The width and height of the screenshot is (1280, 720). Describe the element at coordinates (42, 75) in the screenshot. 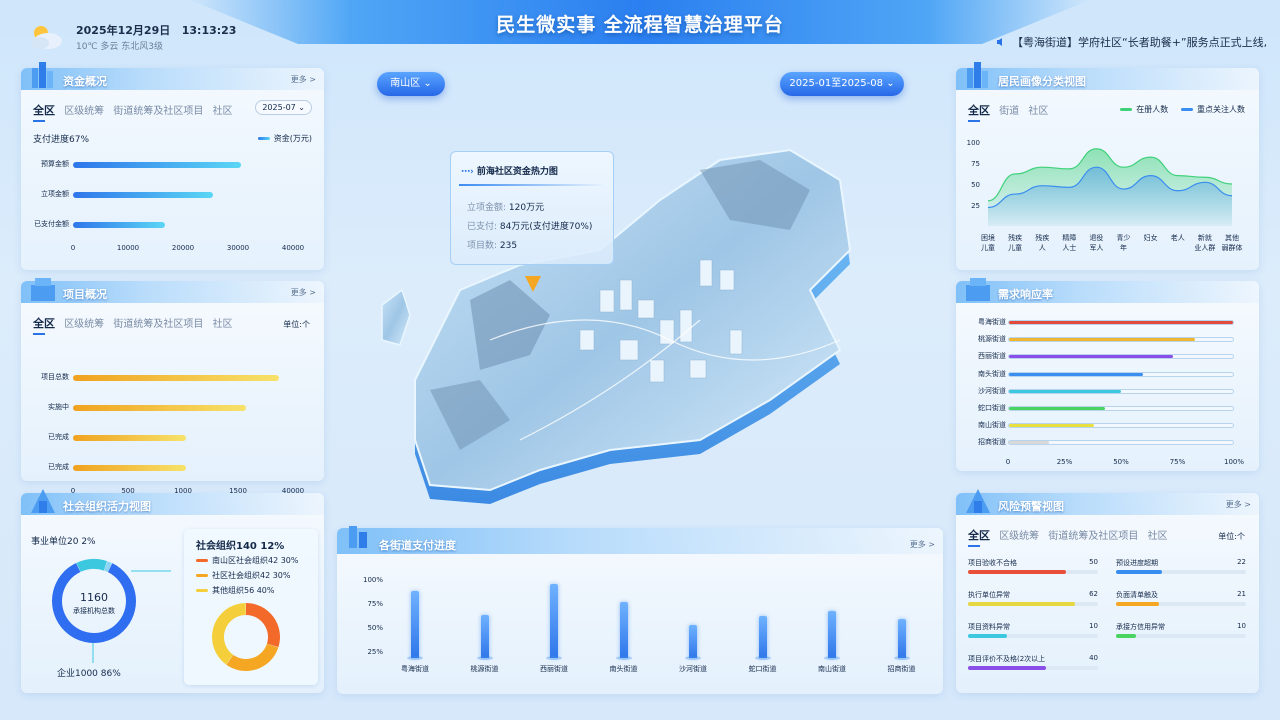

I see `building-icon` at that location.